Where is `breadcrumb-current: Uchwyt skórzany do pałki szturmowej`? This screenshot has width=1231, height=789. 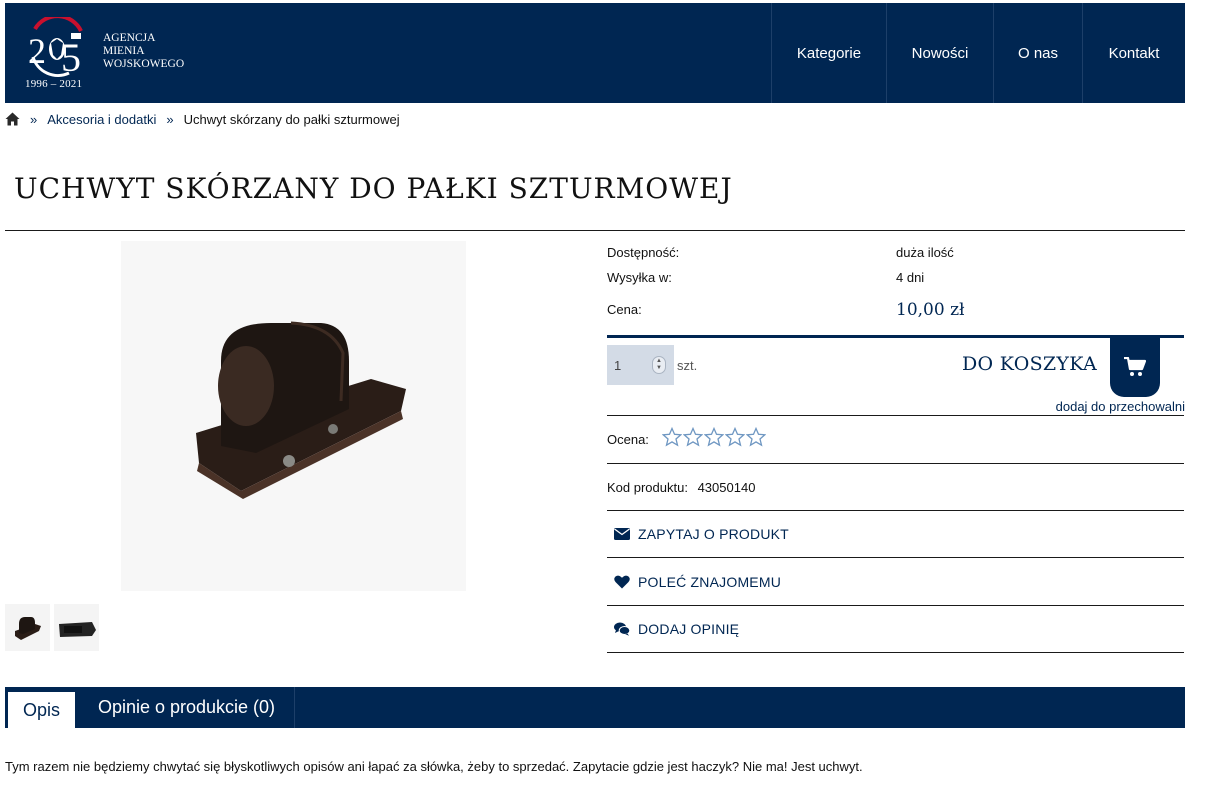 breadcrumb-current: Uchwyt skórzany do pałki szturmowej is located at coordinates (291, 119).